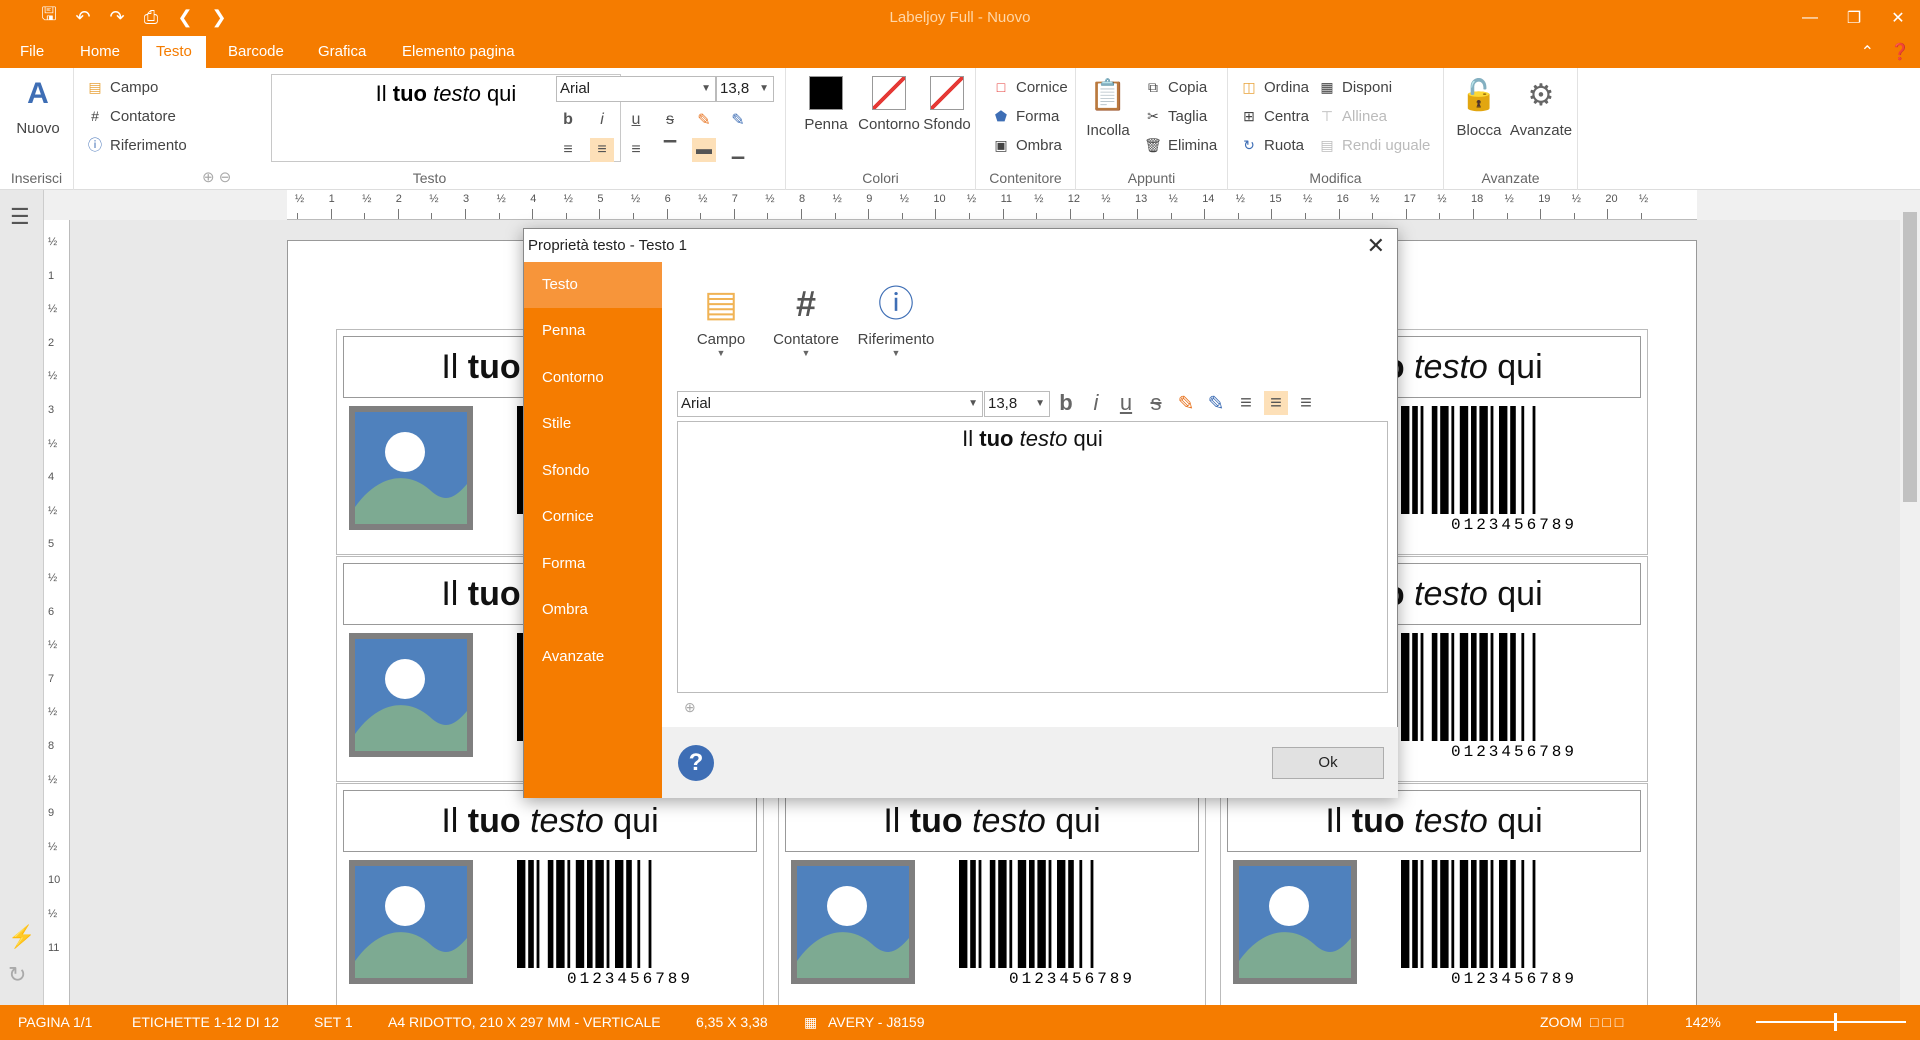 This screenshot has width=1920, height=1040. What do you see at coordinates (1355, 87) in the screenshot?
I see `disponi-button: ▦ Disponi` at bounding box center [1355, 87].